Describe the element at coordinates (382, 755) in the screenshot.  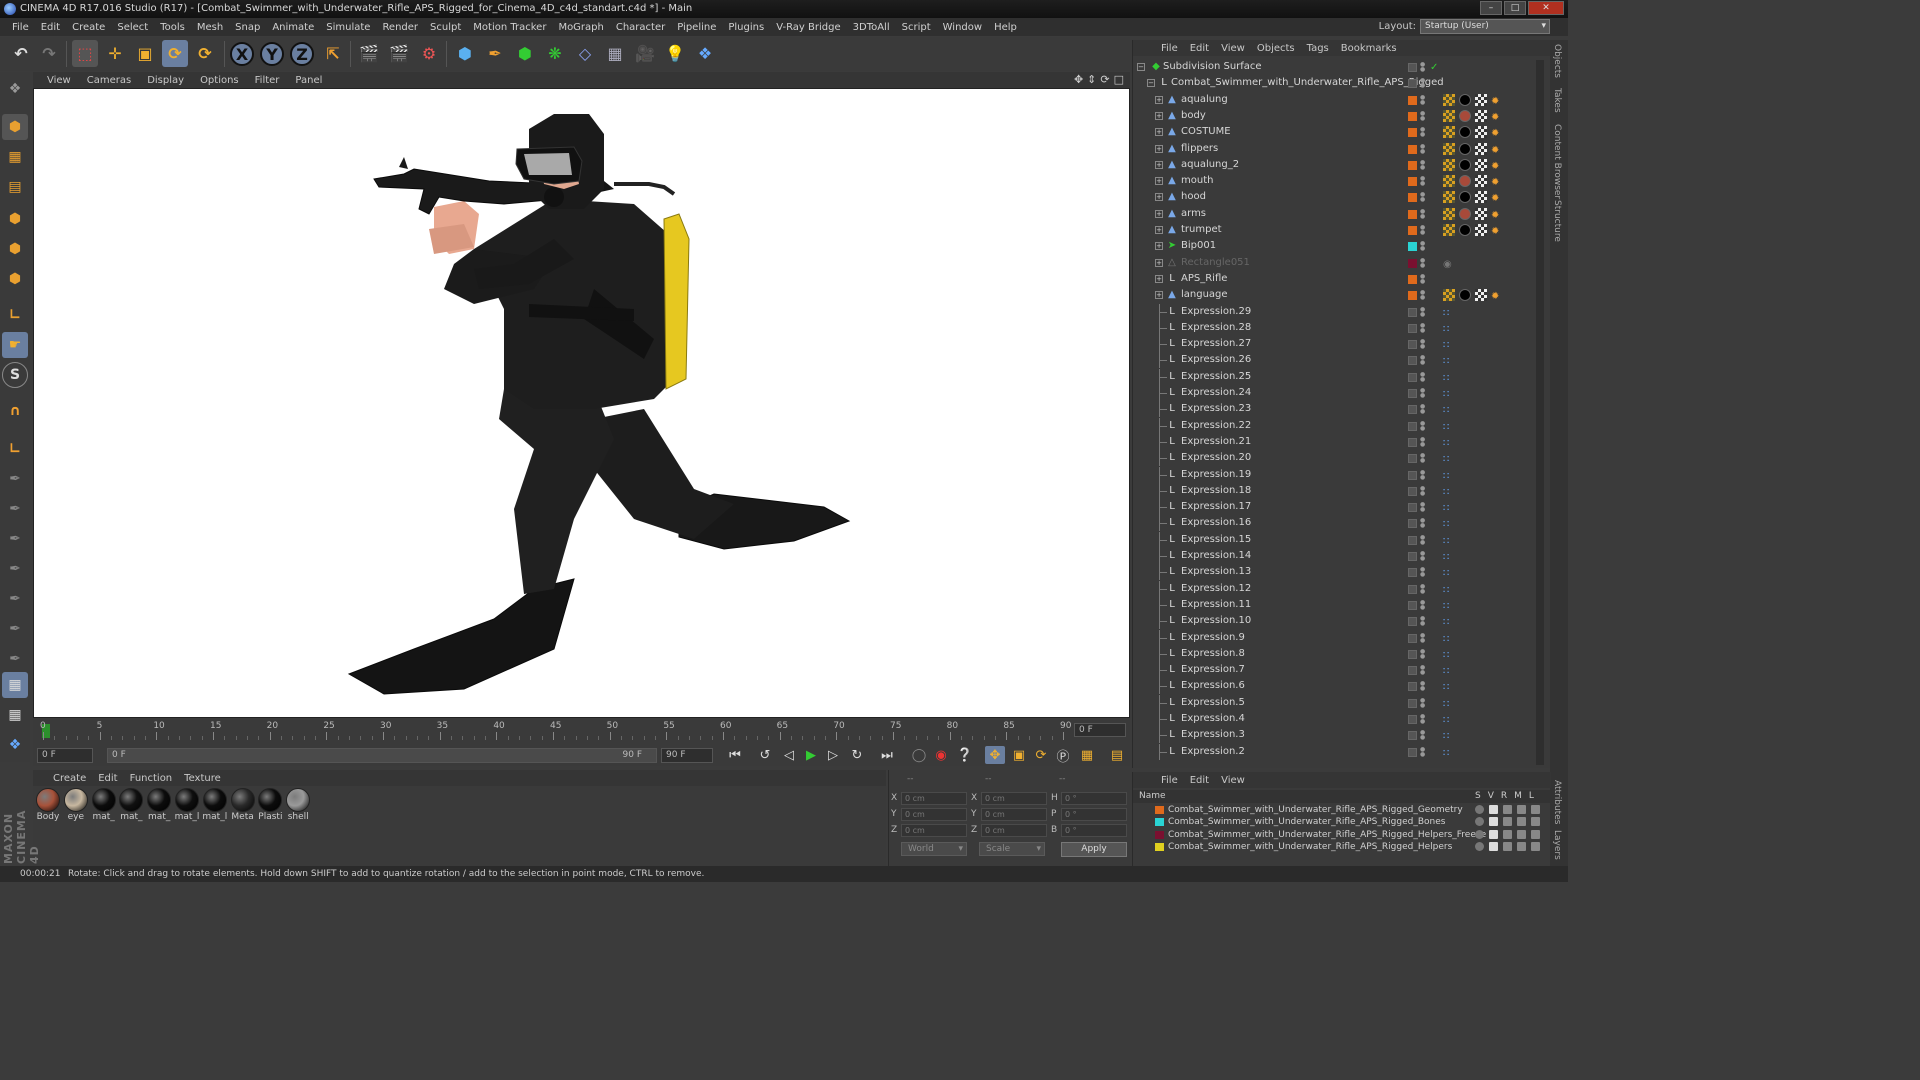
I see `range-slider: 0 F 90 F` at that location.